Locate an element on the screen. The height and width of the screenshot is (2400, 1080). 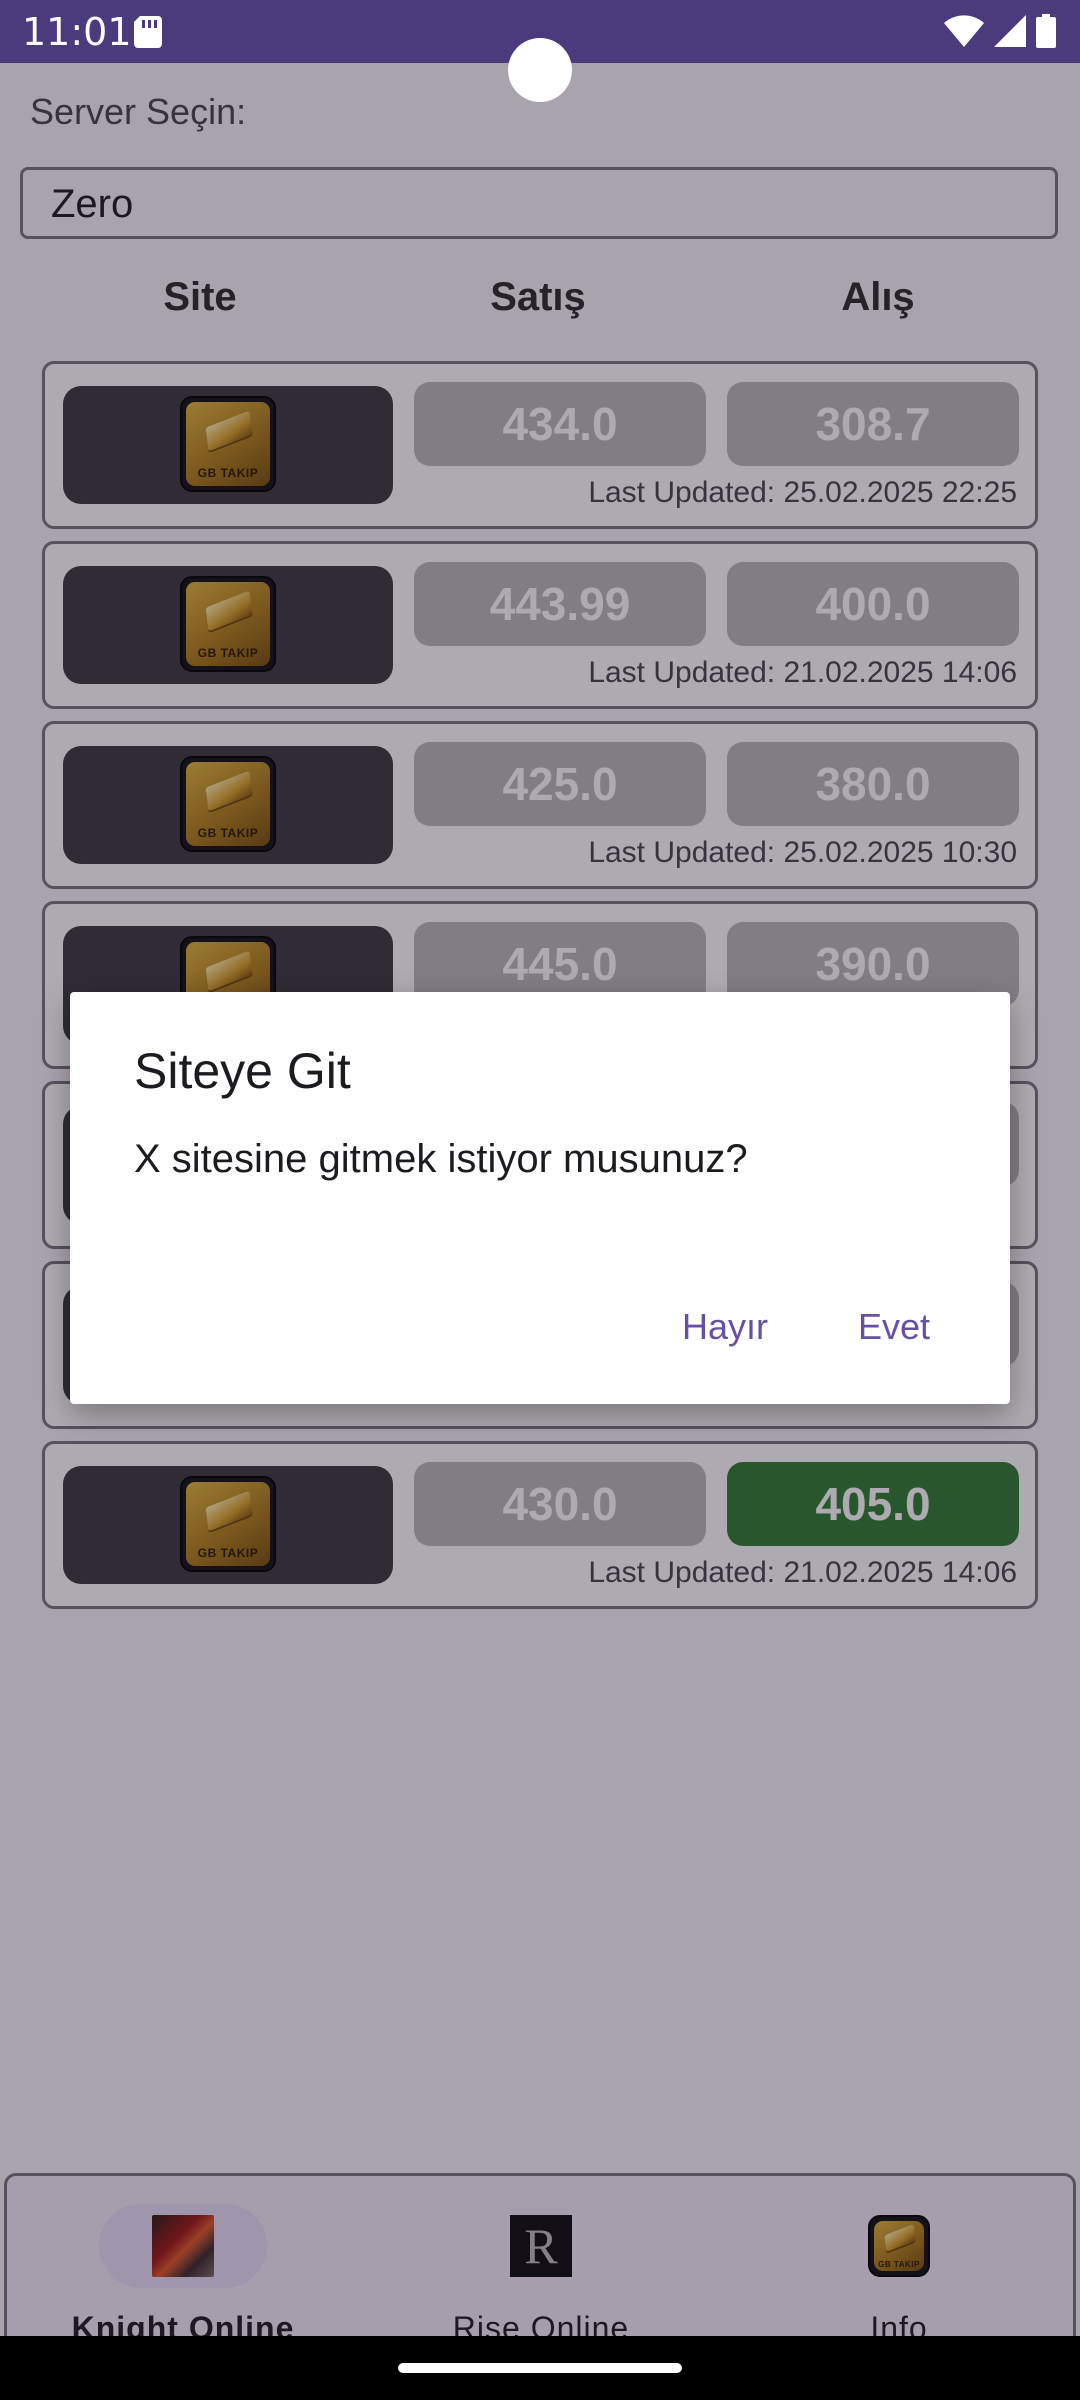
system-navigation-bar is located at coordinates (540, 2368).